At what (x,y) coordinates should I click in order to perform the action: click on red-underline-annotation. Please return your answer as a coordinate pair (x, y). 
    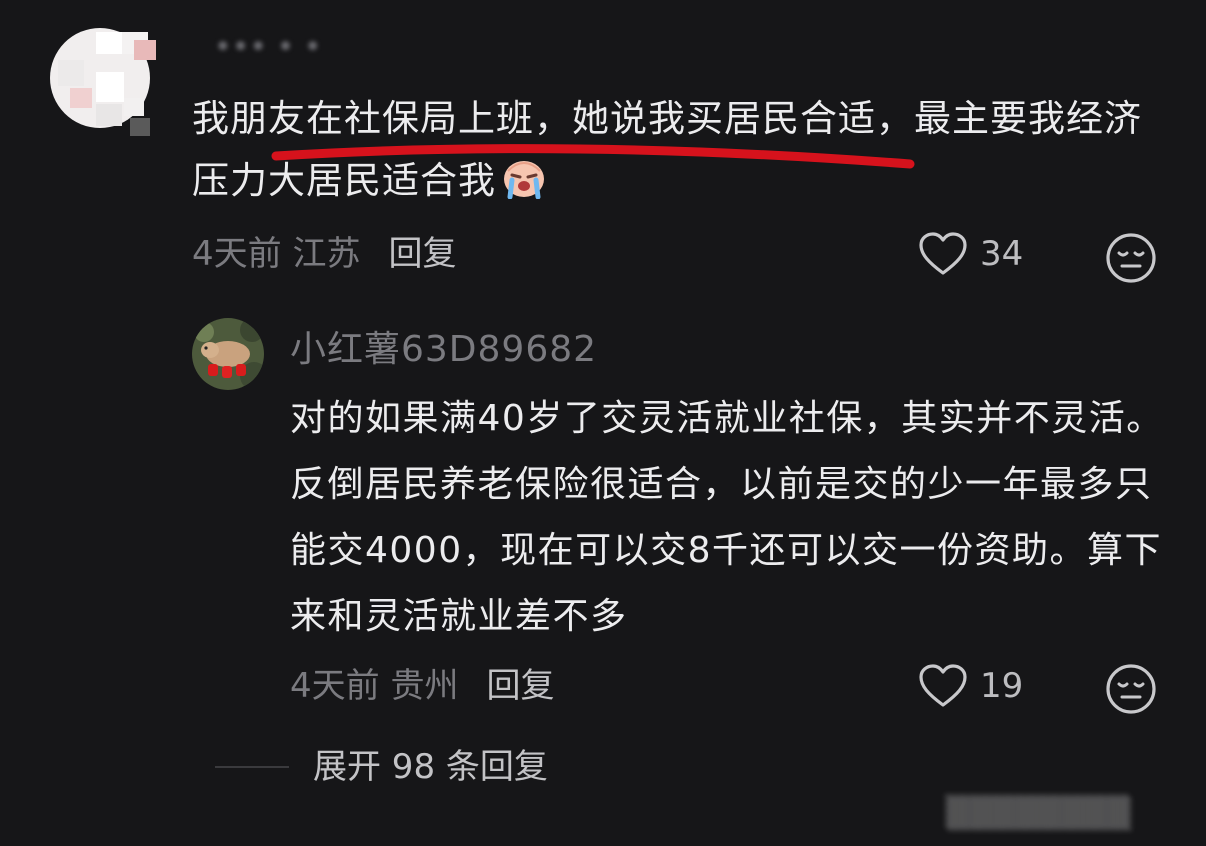
    Looking at the image, I should click on (593, 156).